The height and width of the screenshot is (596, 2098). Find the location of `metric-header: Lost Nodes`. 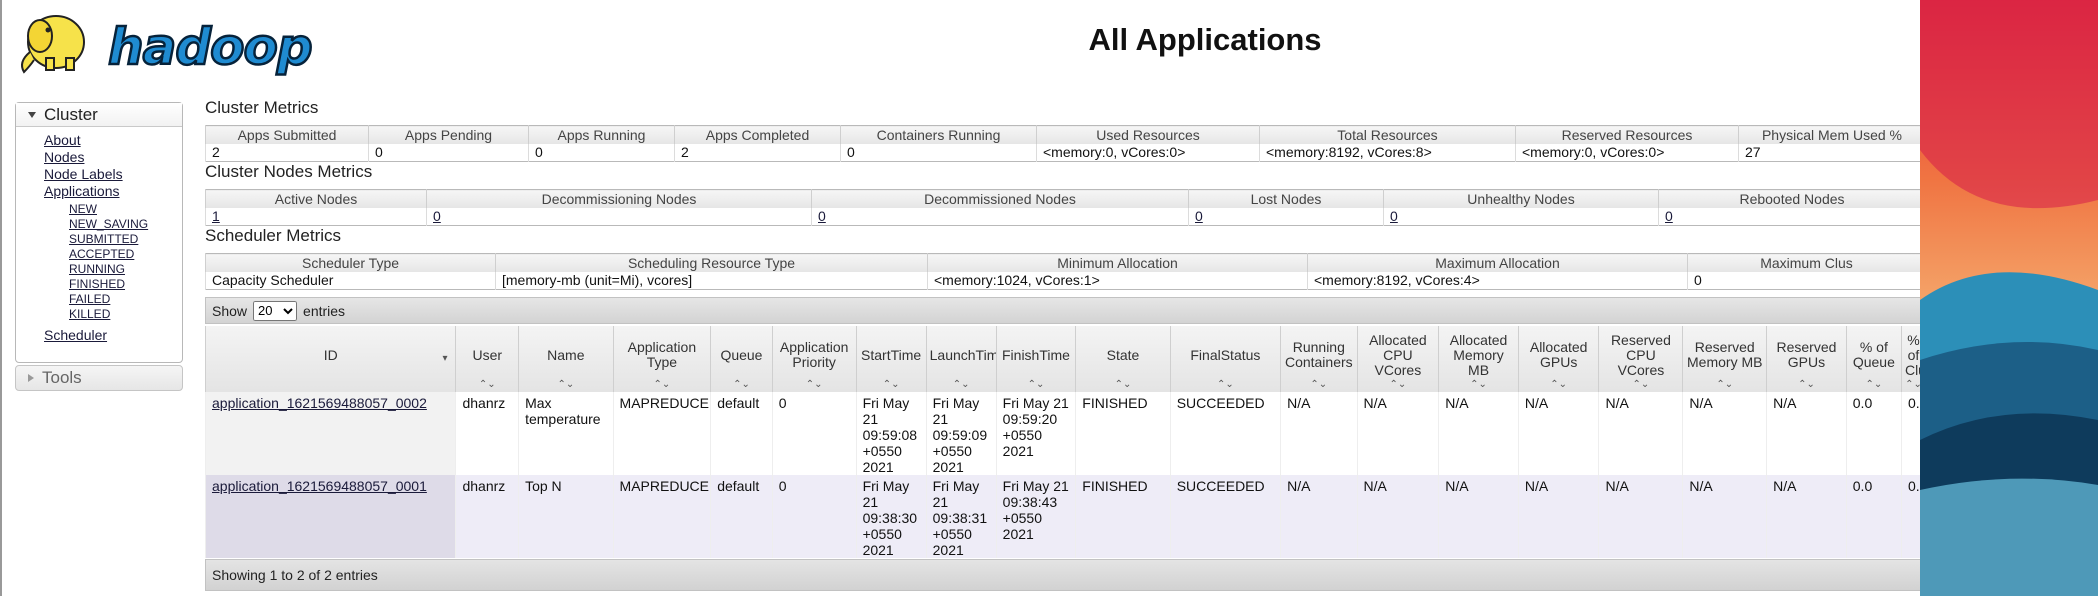

metric-header: Lost Nodes is located at coordinates (1286, 198).